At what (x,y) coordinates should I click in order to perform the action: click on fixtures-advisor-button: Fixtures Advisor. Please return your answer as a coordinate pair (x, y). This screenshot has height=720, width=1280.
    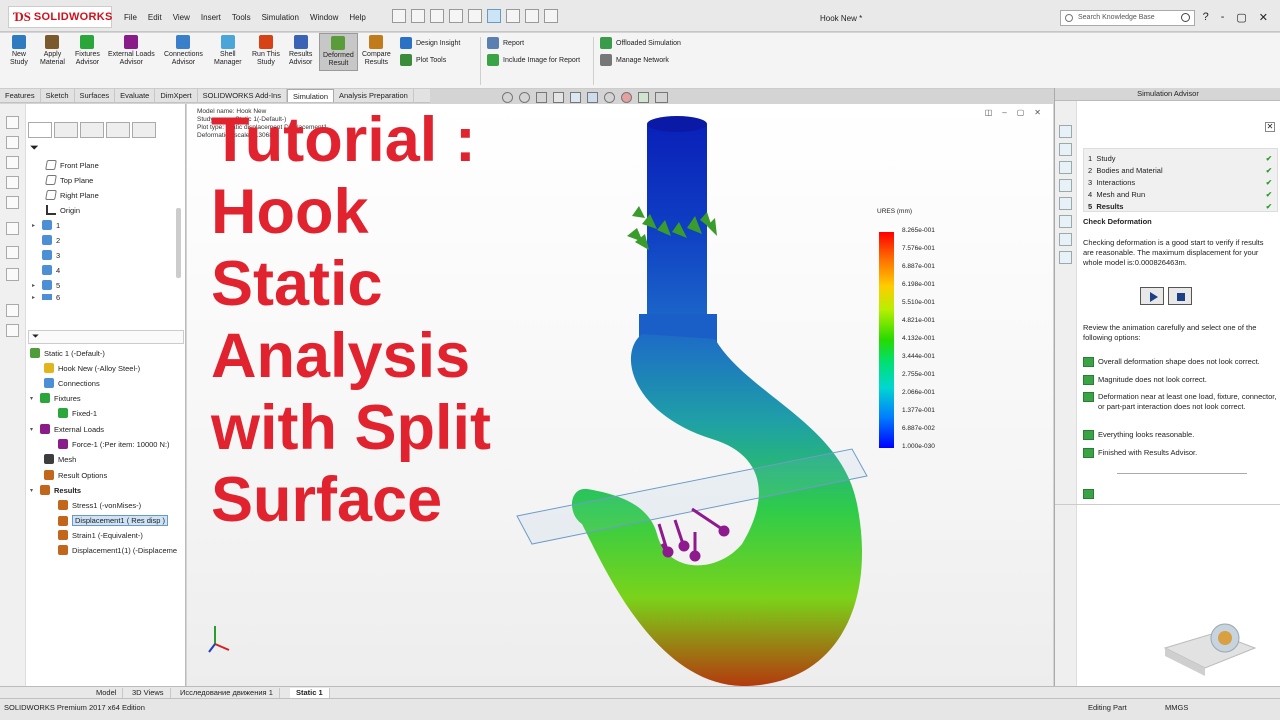
    Looking at the image, I should click on (87, 51).